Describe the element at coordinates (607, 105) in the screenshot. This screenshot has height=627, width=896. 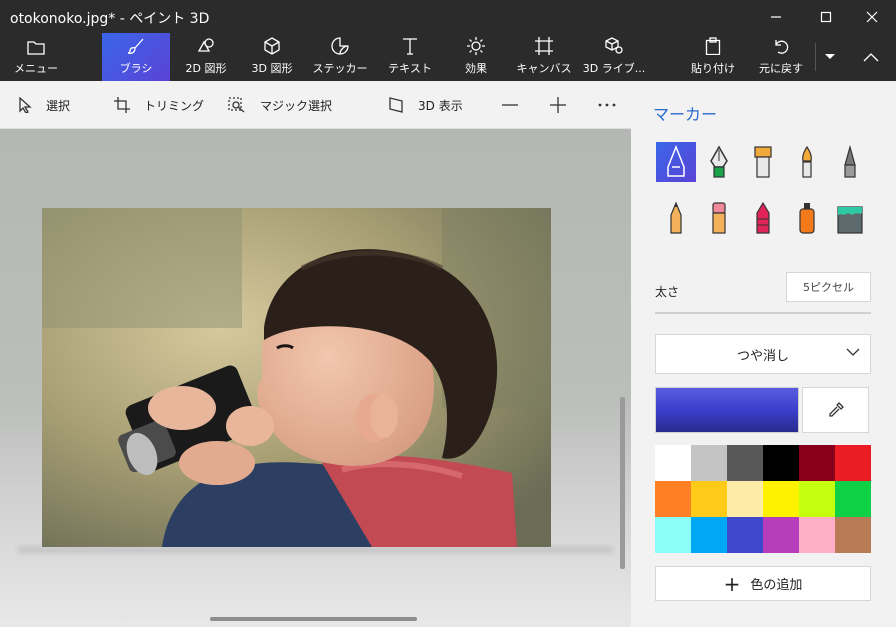
I see `more-options-button` at that location.